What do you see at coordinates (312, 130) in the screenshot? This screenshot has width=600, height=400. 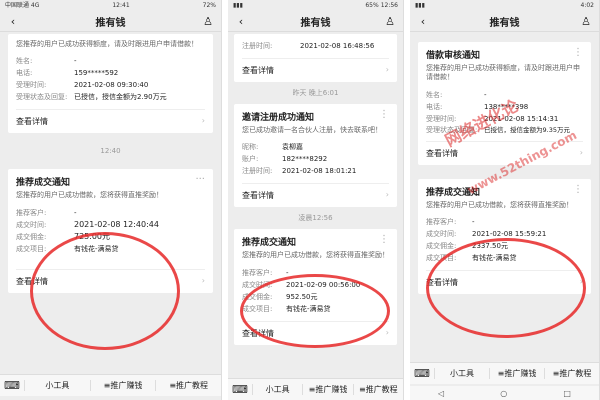 I see `card-desc: 您已成功邀请一名合伙人注册，快去联系吧！` at bounding box center [312, 130].